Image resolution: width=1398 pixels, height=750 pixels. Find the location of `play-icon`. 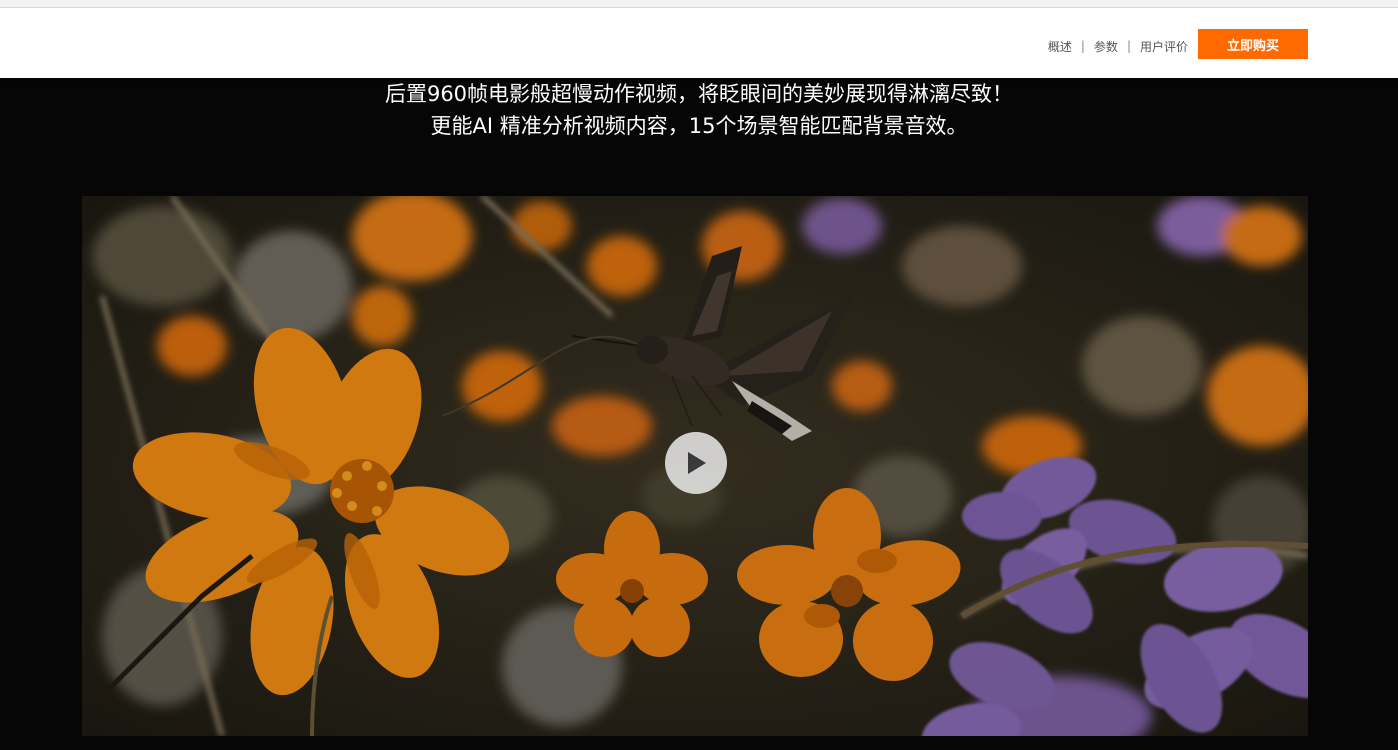

play-icon is located at coordinates (697, 463).